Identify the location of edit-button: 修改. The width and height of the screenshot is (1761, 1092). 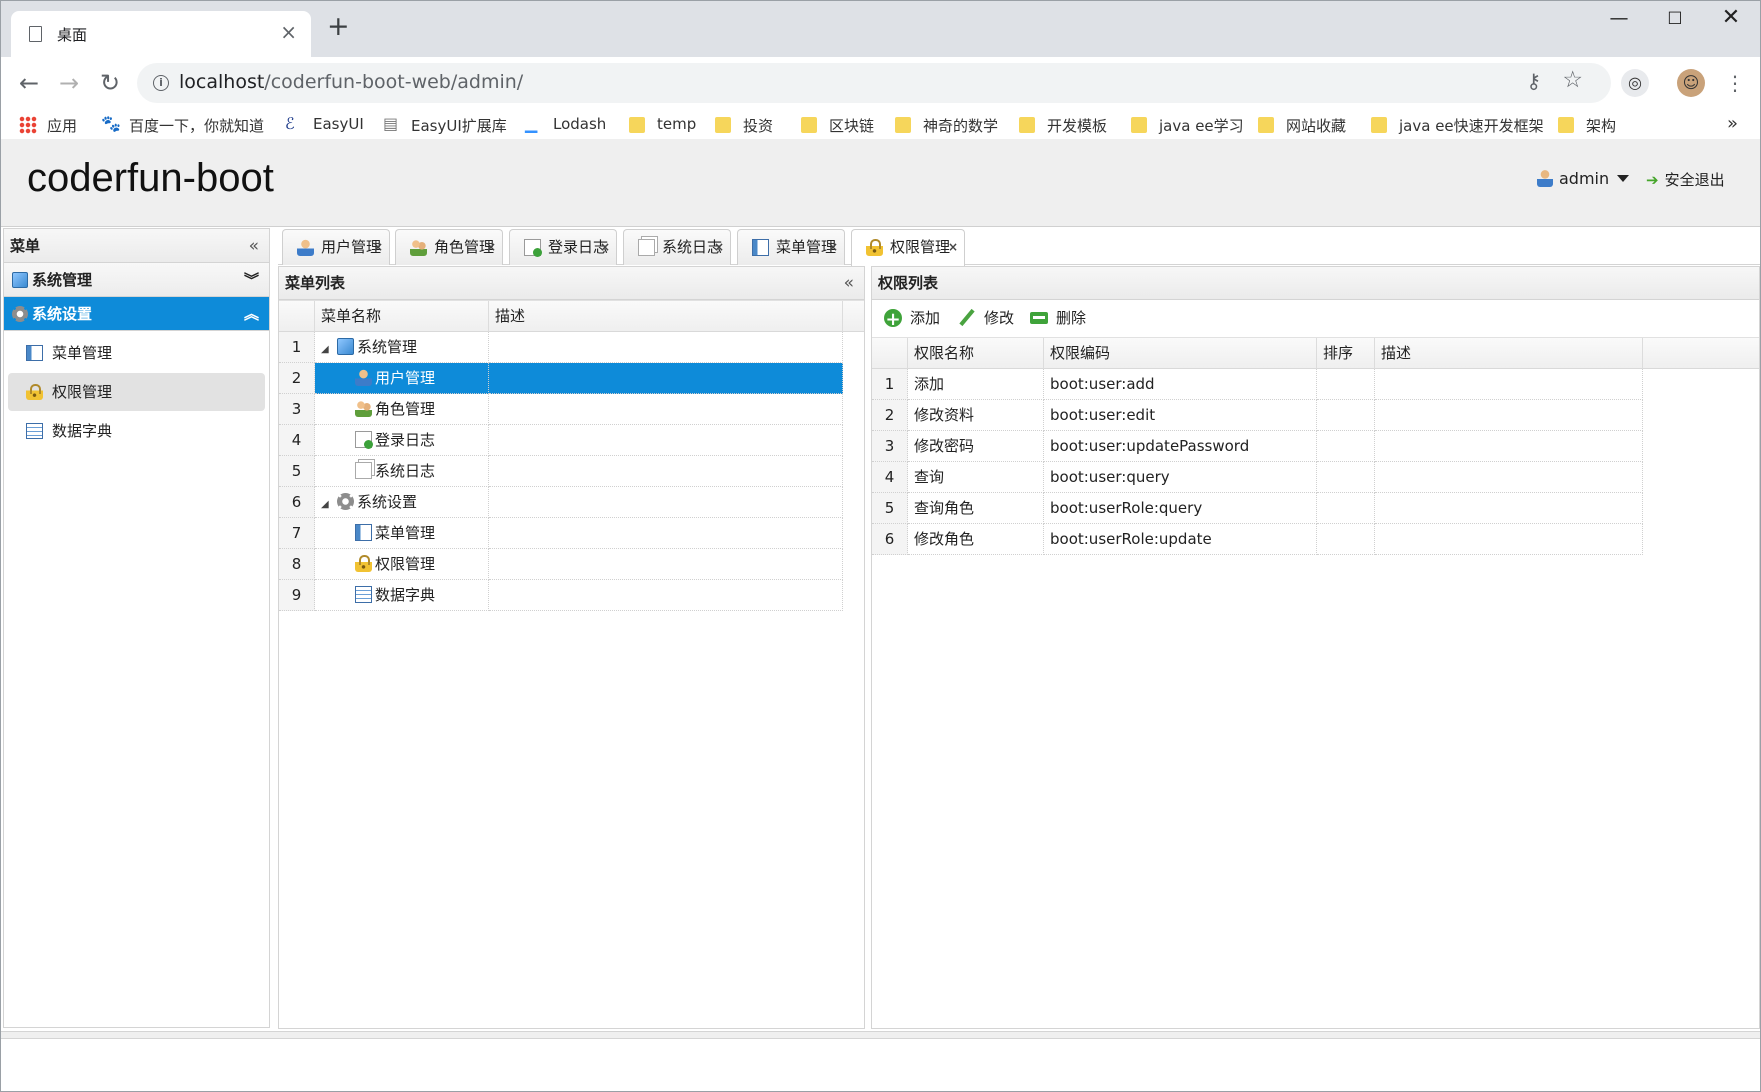
(986, 318).